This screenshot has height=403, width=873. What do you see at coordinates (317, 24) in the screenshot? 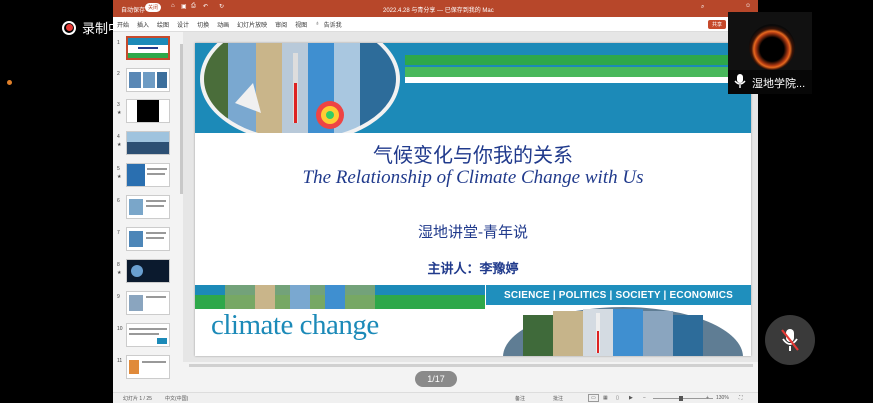
I see `lightbulb-icon: ♁` at bounding box center [317, 24].